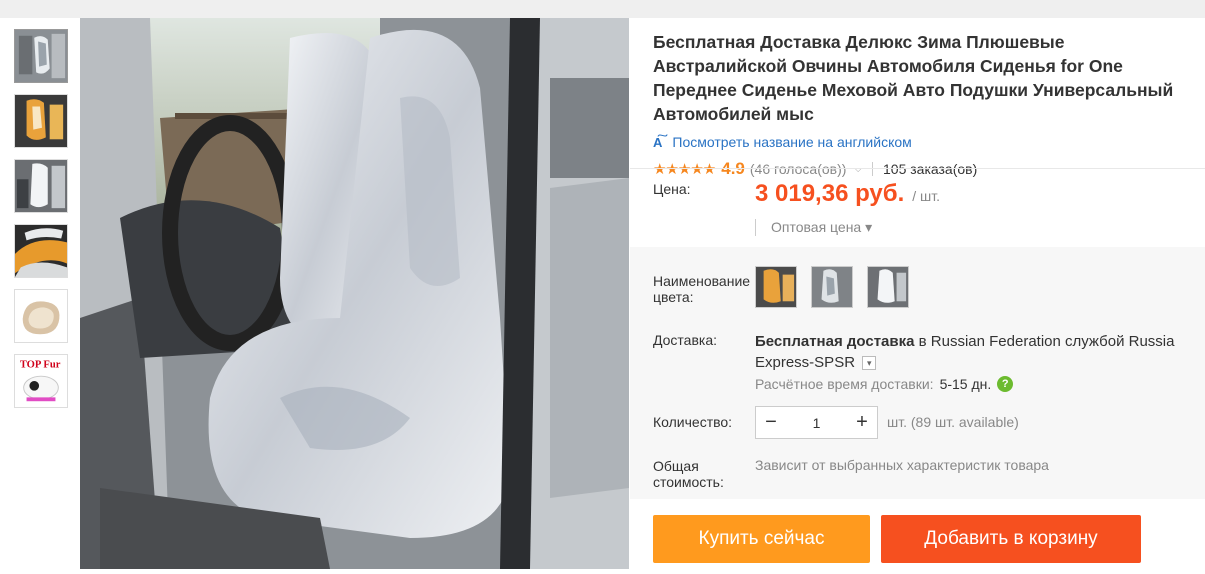 Image resolution: width=1205 pixels, height=574 pixels. What do you see at coordinates (41, 186) in the screenshot?
I see `thumbnail-white-seat` at bounding box center [41, 186].